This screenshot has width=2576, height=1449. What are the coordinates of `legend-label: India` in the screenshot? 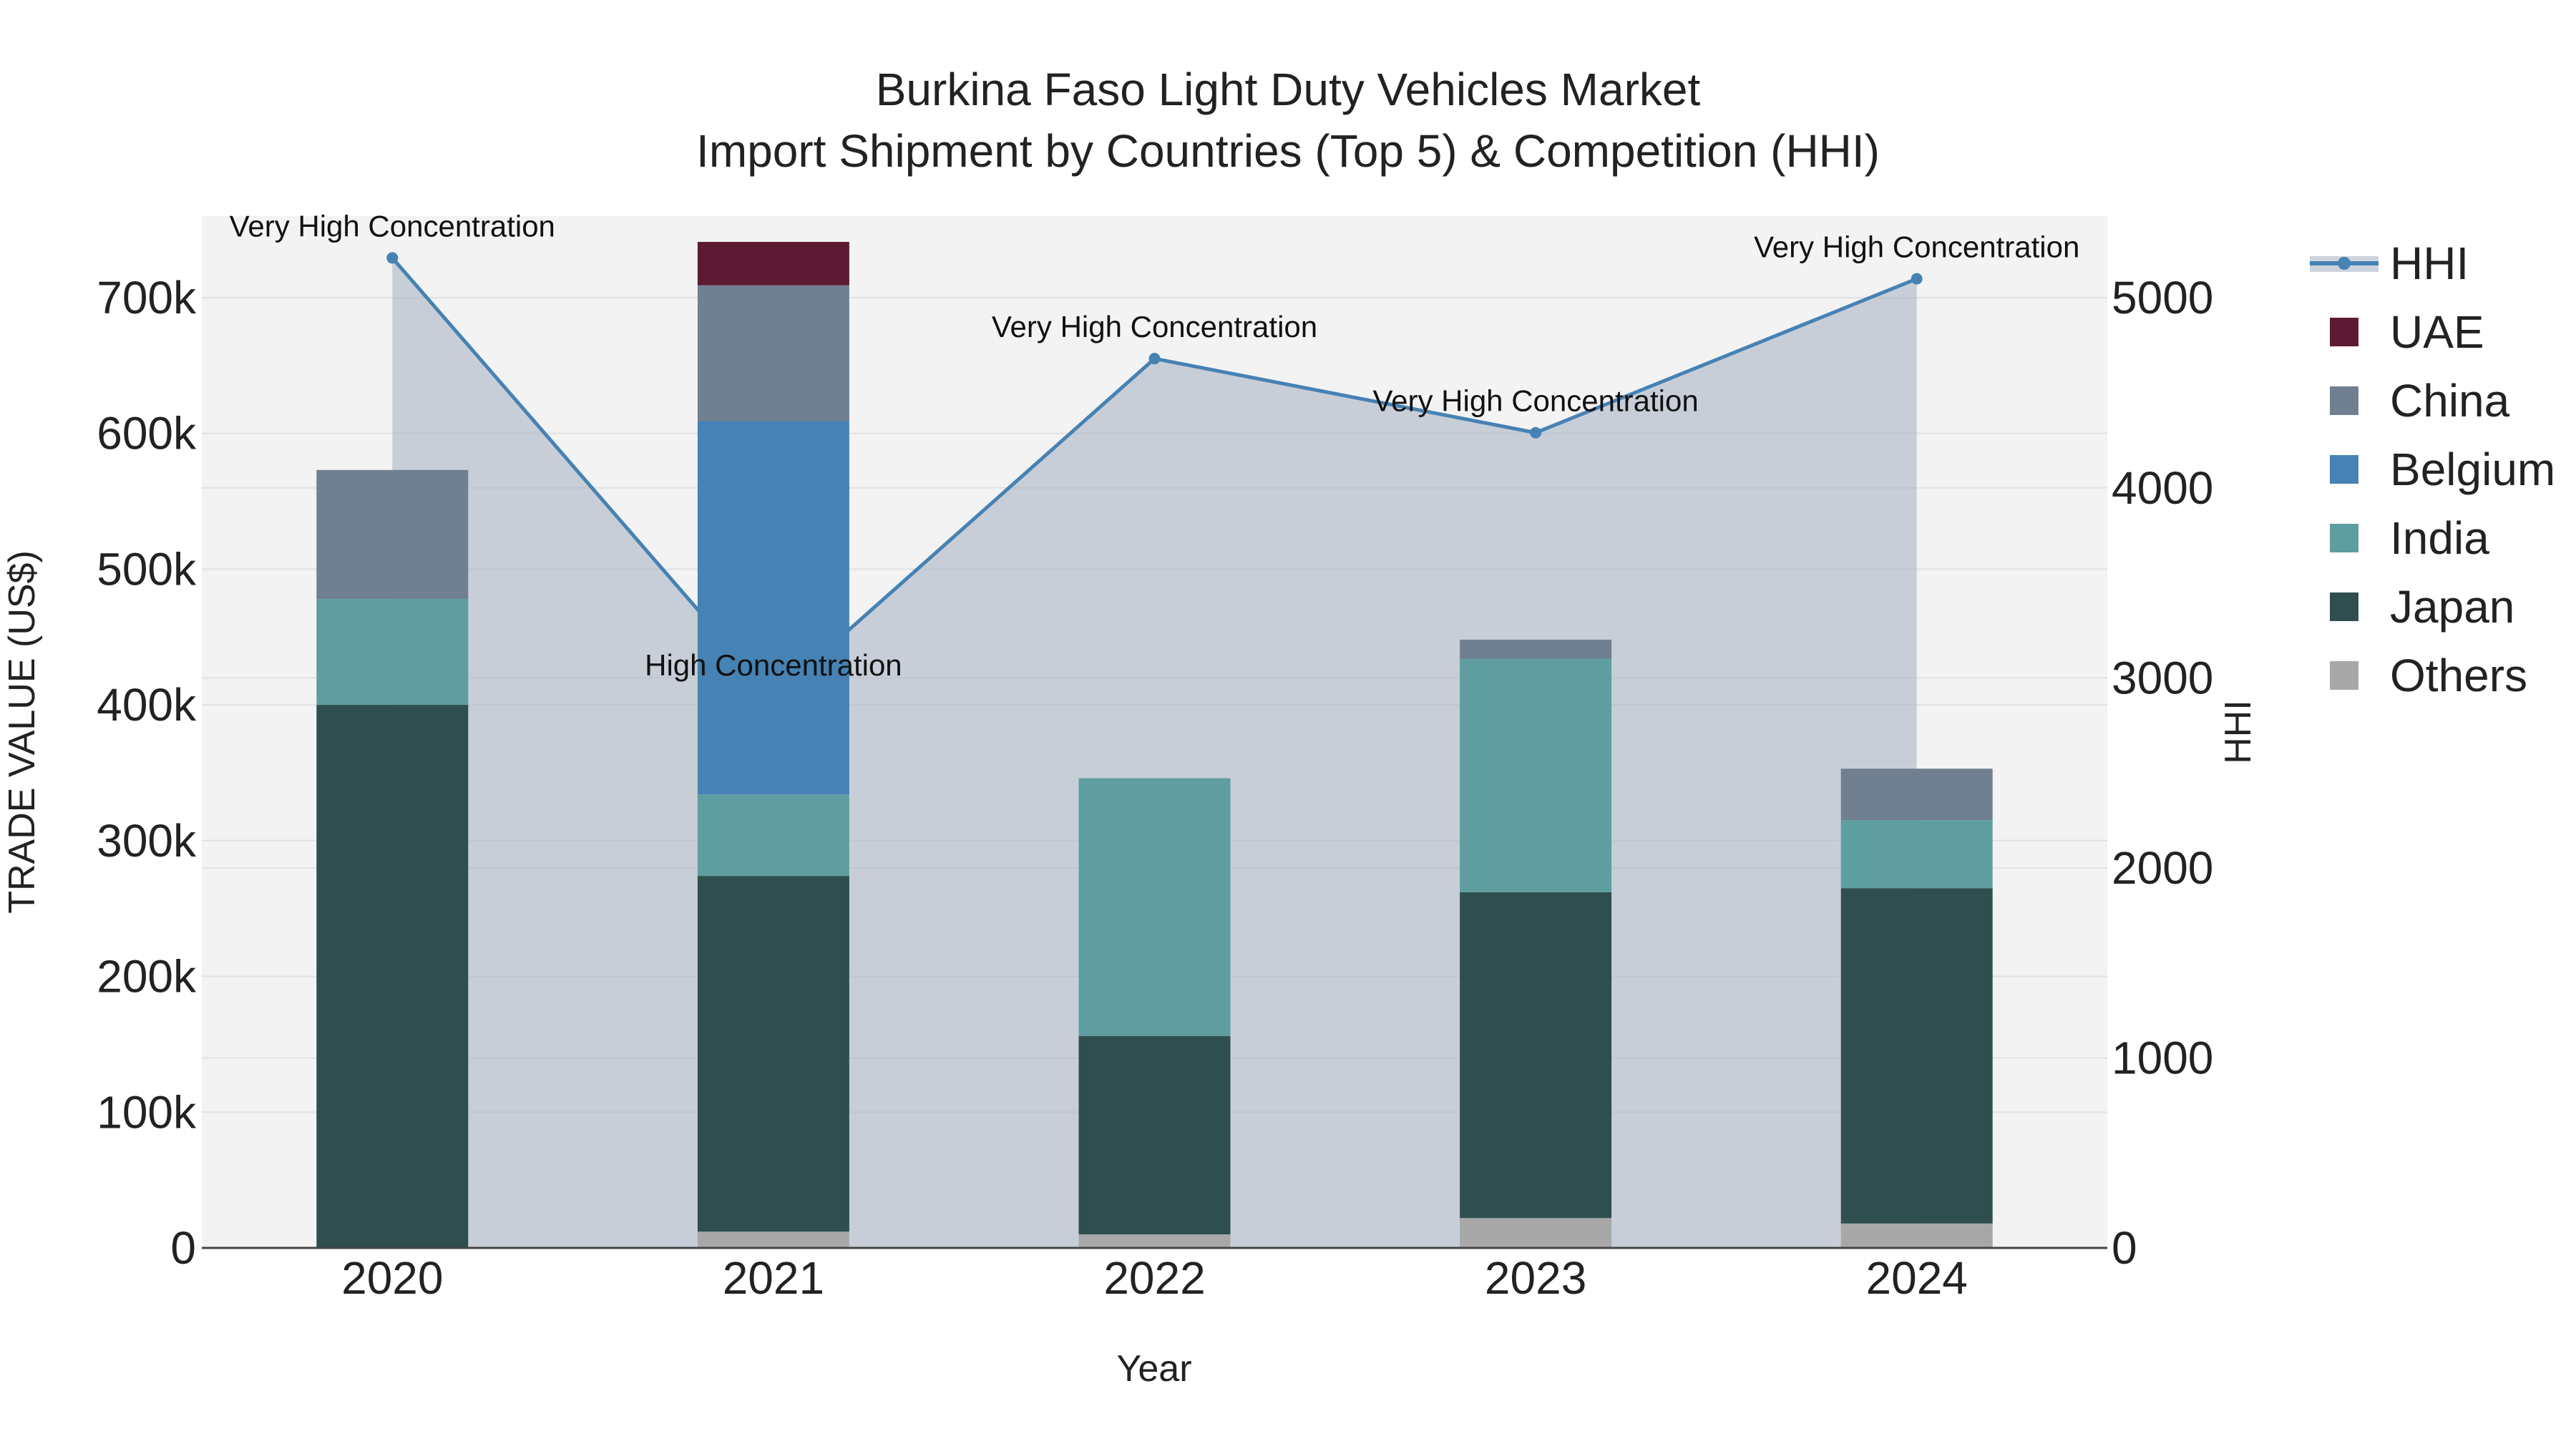 It's located at (2439, 538).